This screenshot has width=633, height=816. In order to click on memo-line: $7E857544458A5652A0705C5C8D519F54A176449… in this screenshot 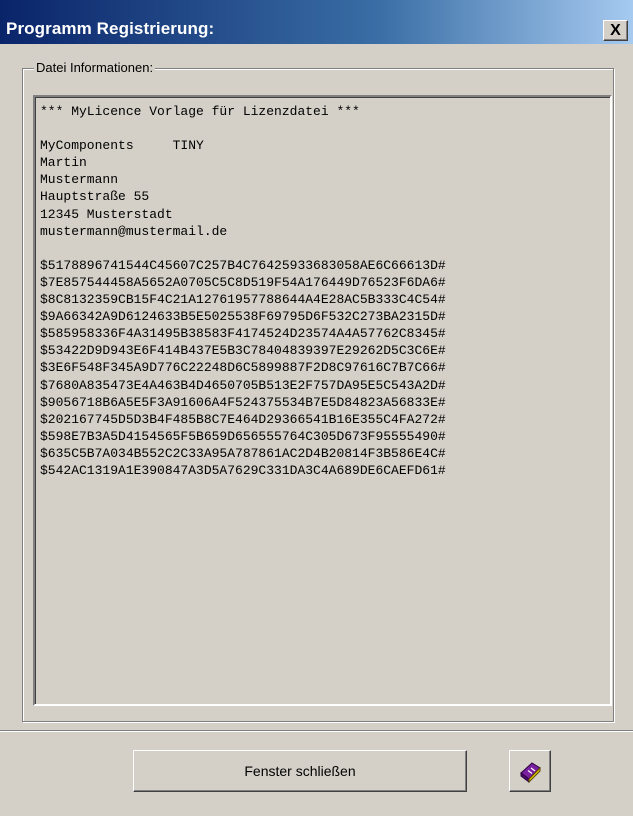, I will do `click(243, 282)`.